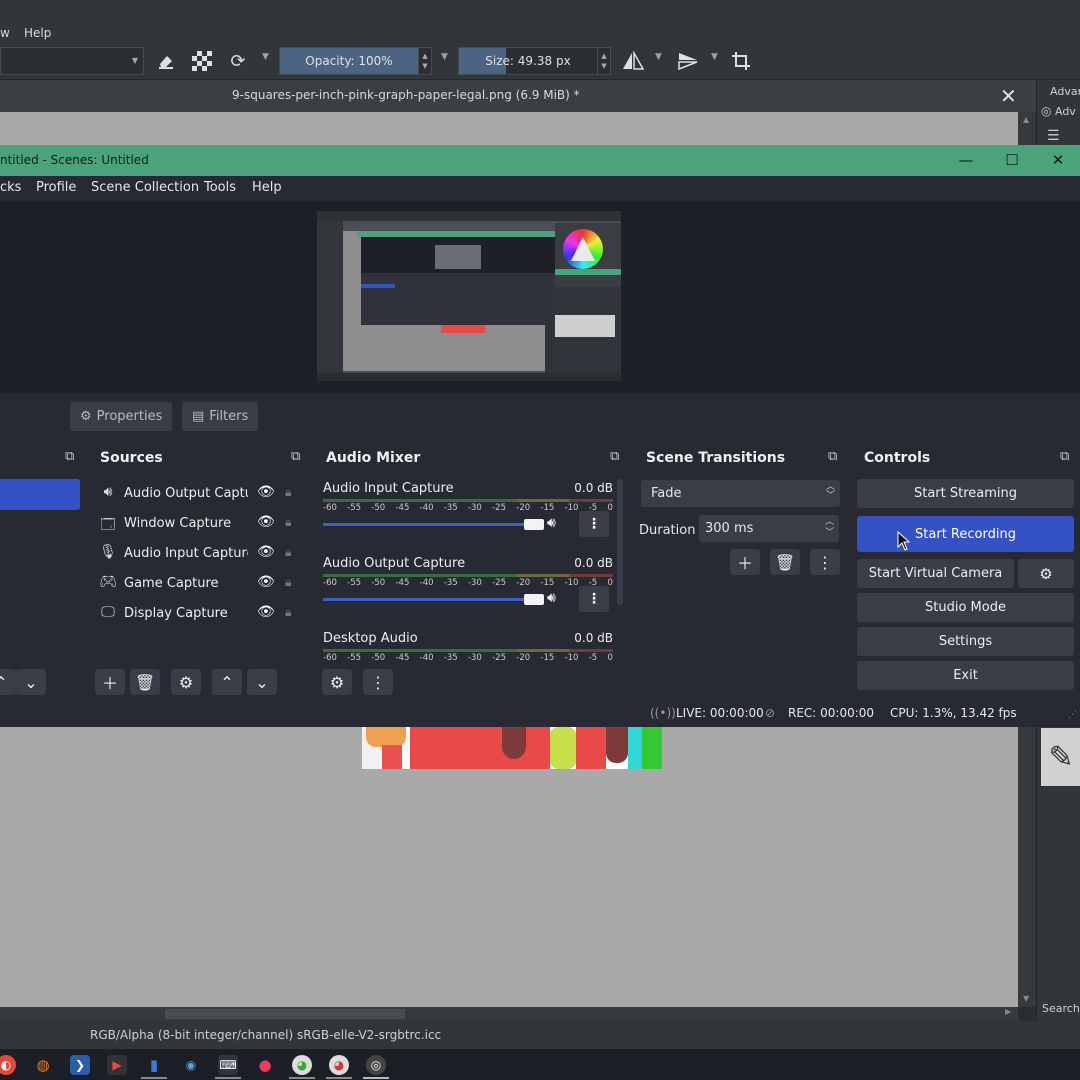 The width and height of the screenshot is (1080, 1080). I want to click on start-streaming-button: Start Streaming, so click(965, 493).